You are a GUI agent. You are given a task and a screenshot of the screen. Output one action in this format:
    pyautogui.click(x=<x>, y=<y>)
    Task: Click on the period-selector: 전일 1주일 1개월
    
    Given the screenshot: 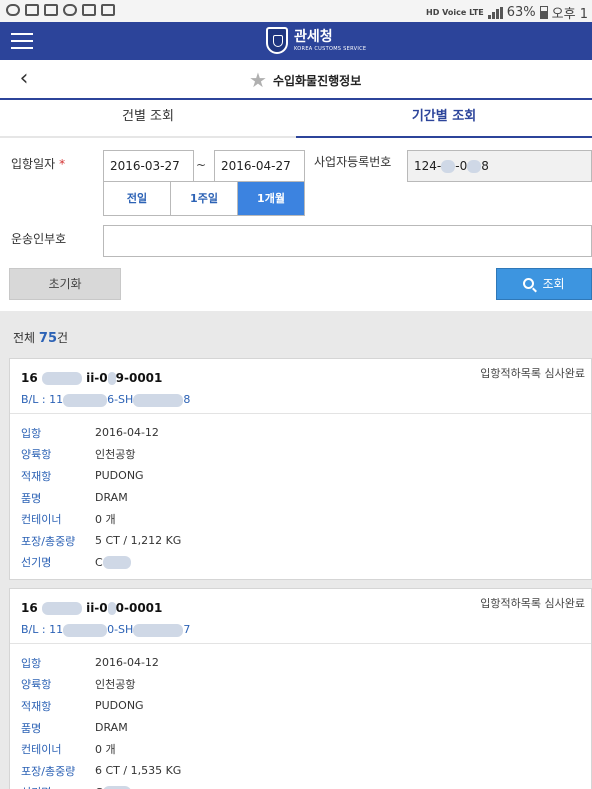 What is the action you would take?
    pyautogui.click(x=204, y=198)
    